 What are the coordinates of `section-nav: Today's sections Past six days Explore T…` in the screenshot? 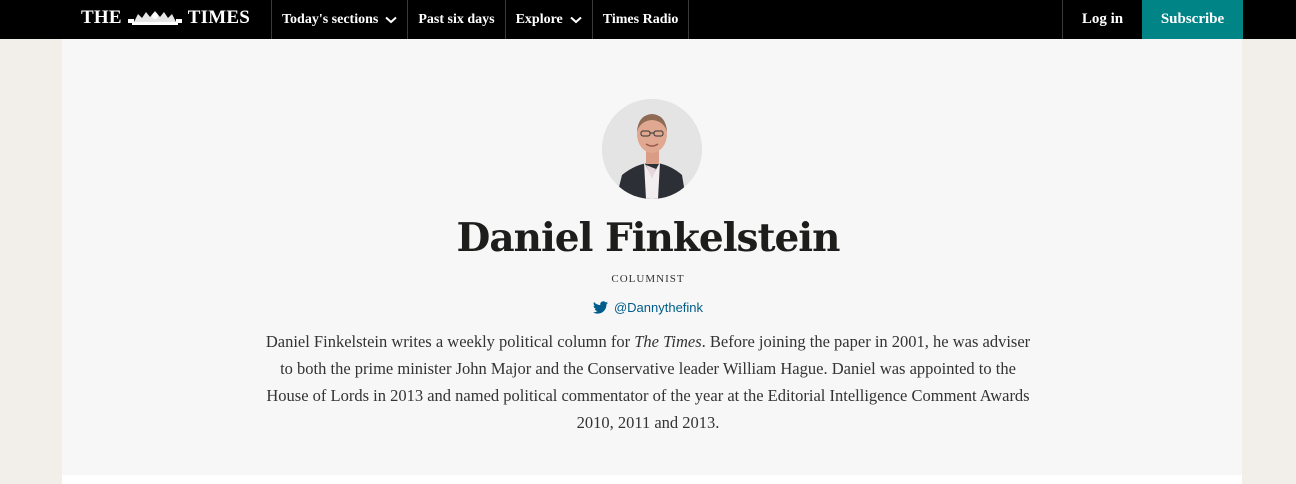 It's located at (480, 19).